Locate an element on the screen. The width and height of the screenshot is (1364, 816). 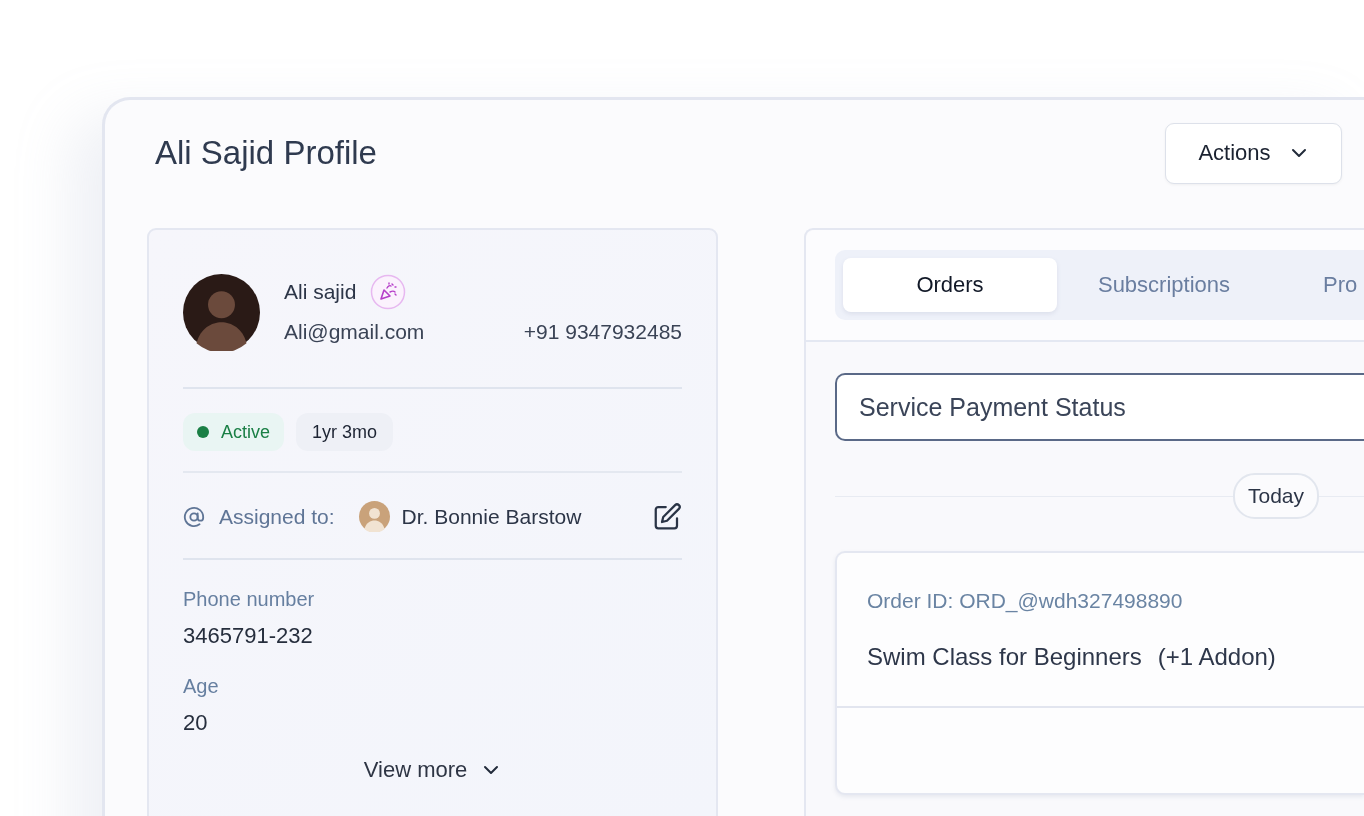
edit-icon is located at coordinates (667, 516).